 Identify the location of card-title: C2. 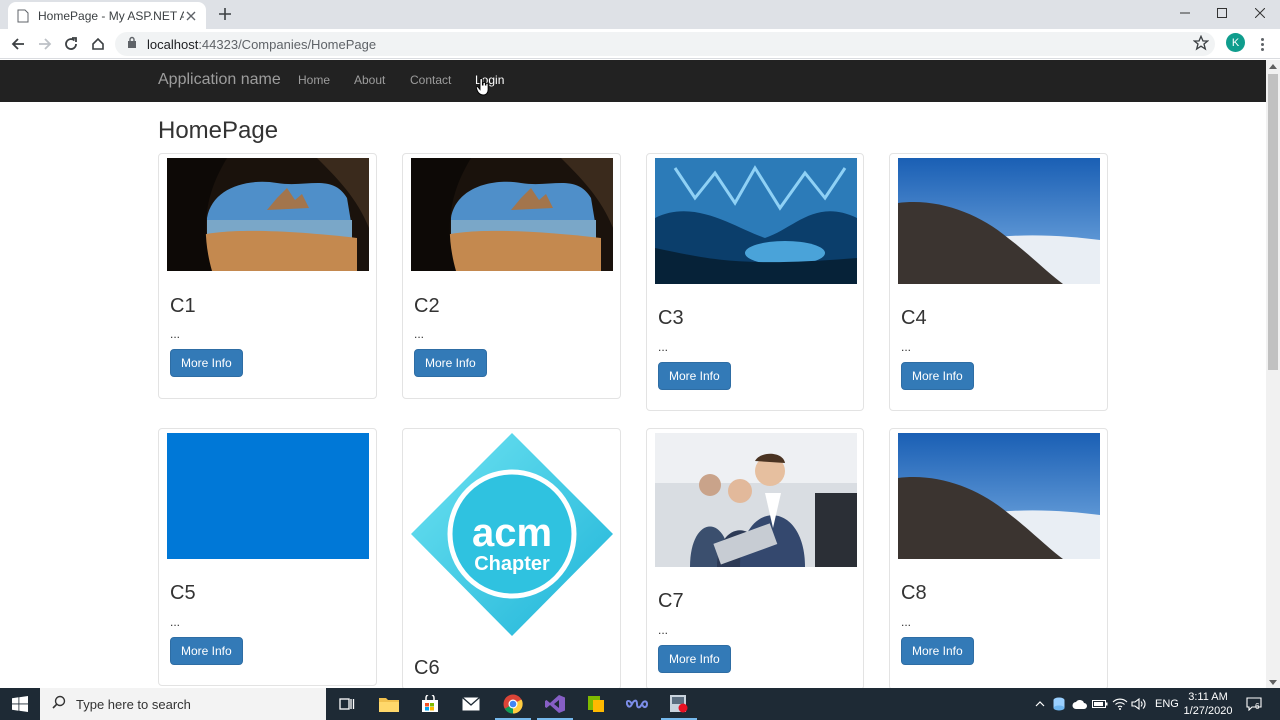
(427, 306).